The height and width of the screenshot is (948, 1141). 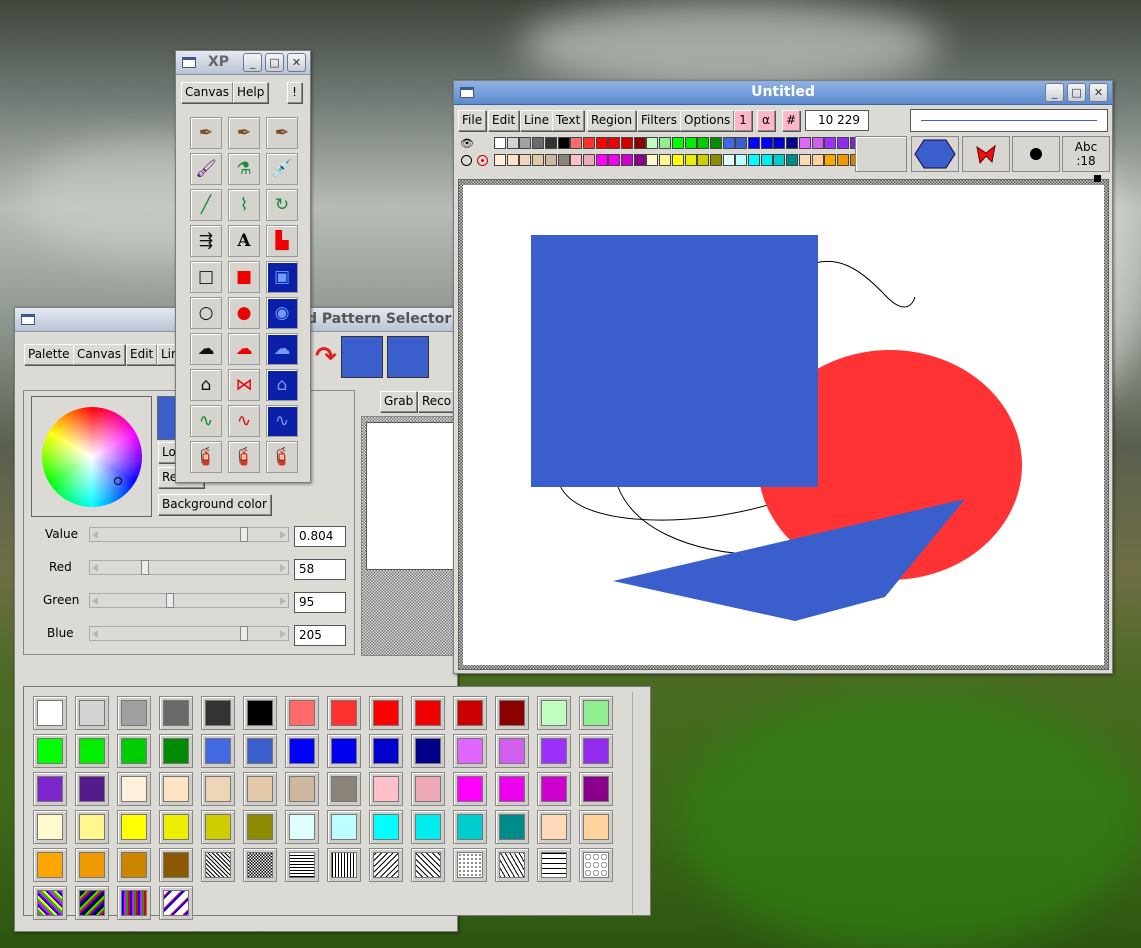 What do you see at coordinates (206, 457) in the screenshot?
I see `spray-red-icon: 🧯` at bounding box center [206, 457].